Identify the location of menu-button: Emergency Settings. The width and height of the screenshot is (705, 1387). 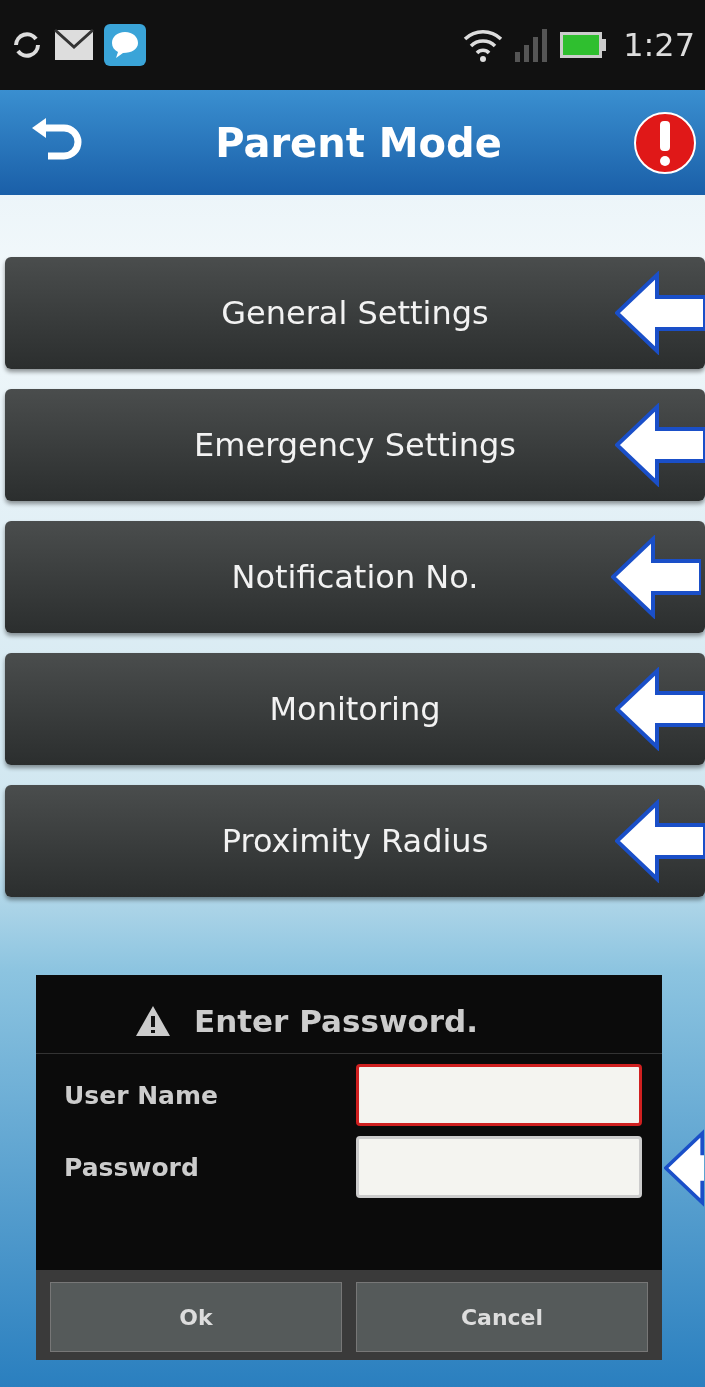
(355, 445).